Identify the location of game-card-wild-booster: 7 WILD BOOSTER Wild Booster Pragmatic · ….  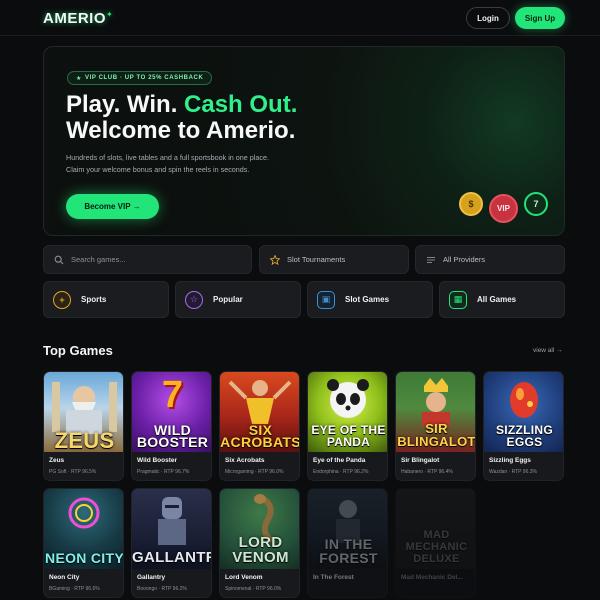
(171, 426).